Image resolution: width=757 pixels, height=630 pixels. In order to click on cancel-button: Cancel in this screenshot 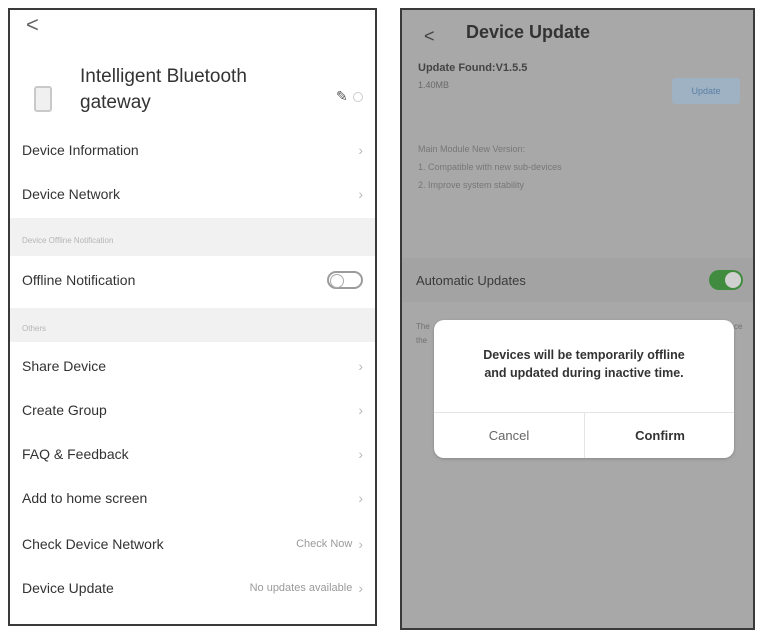, I will do `click(509, 435)`.